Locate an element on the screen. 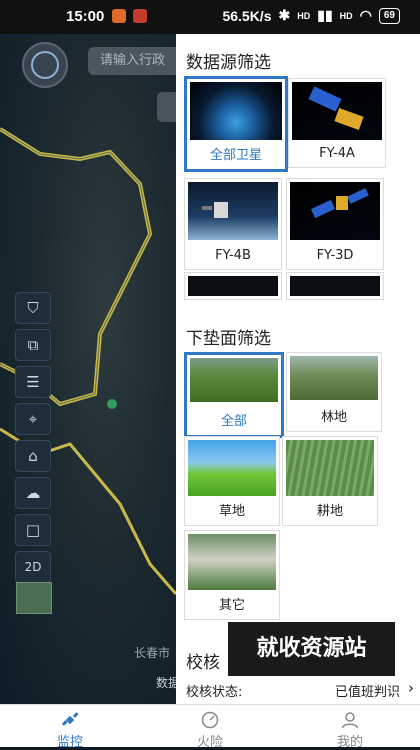 This screenshot has width=420, height=750. farmland-image is located at coordinates (330, 468).